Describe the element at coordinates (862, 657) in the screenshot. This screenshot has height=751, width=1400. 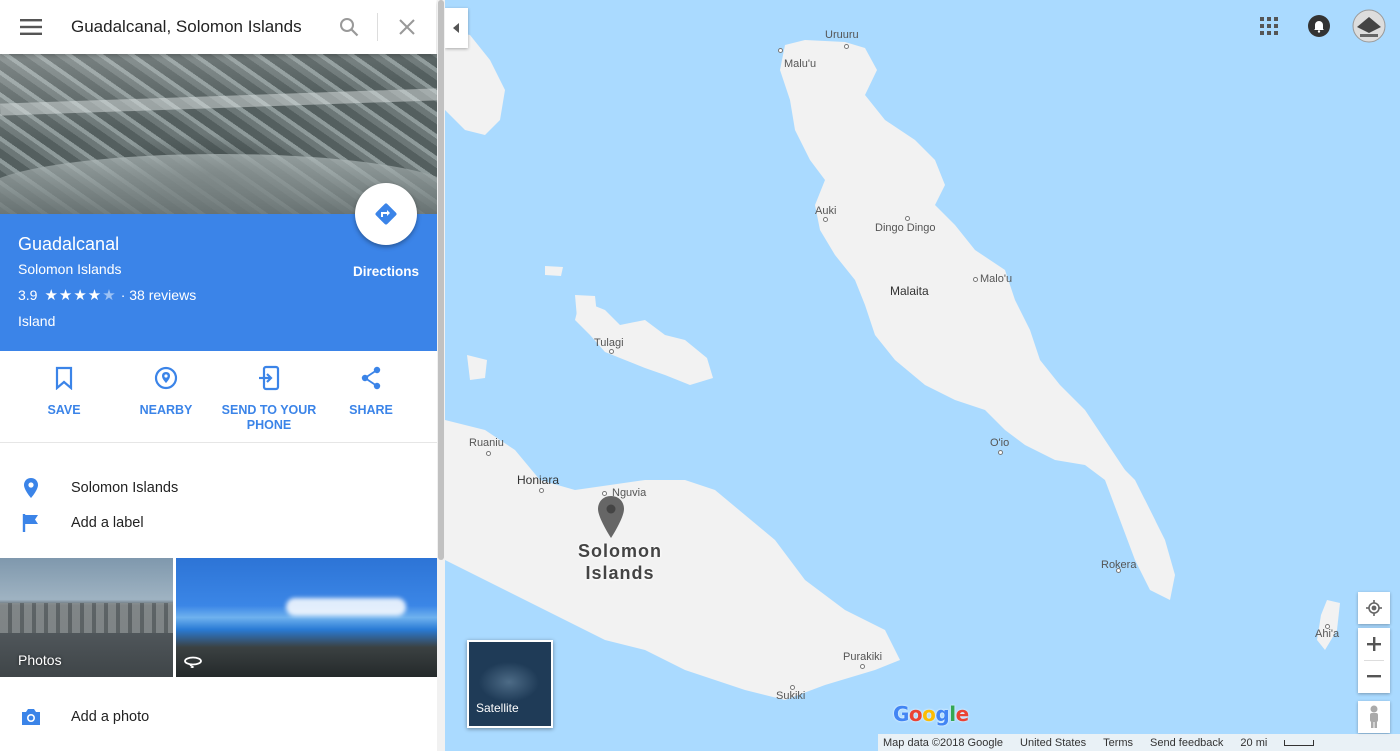
I see `place-label-purakiki: Purakiki` at that location.